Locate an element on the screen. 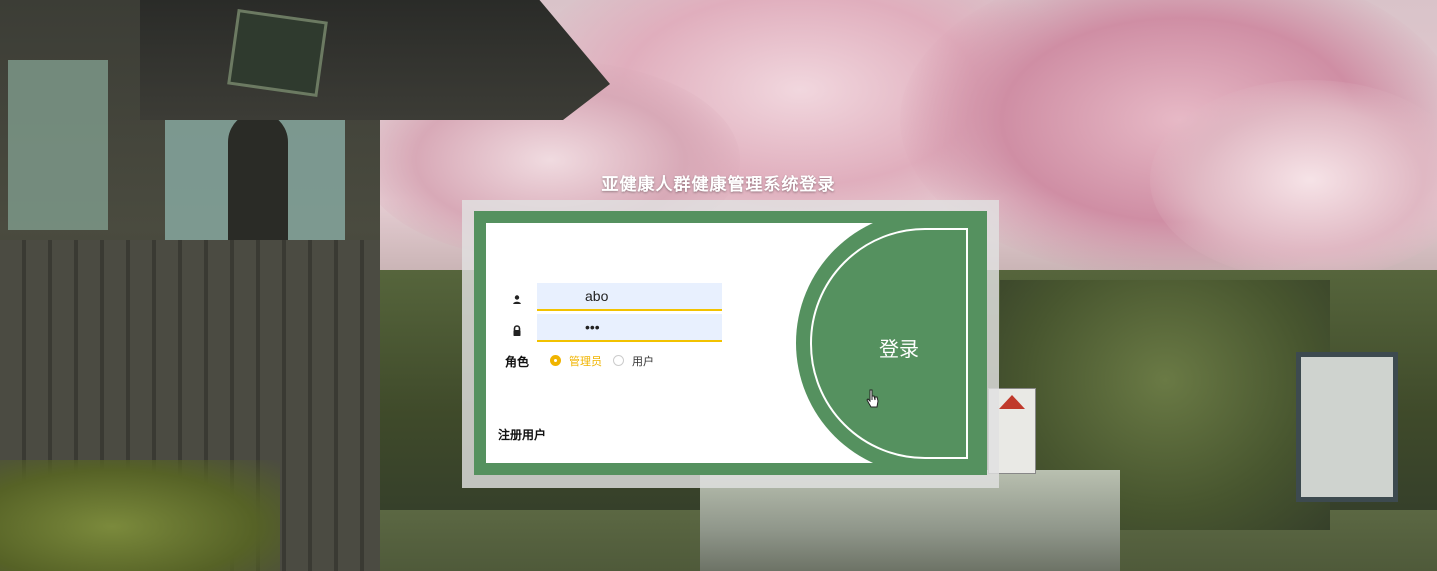 Image resolution: width=1437 pixels, height=571 pixels. shrine-plaque is located at coordinates (277, 53).